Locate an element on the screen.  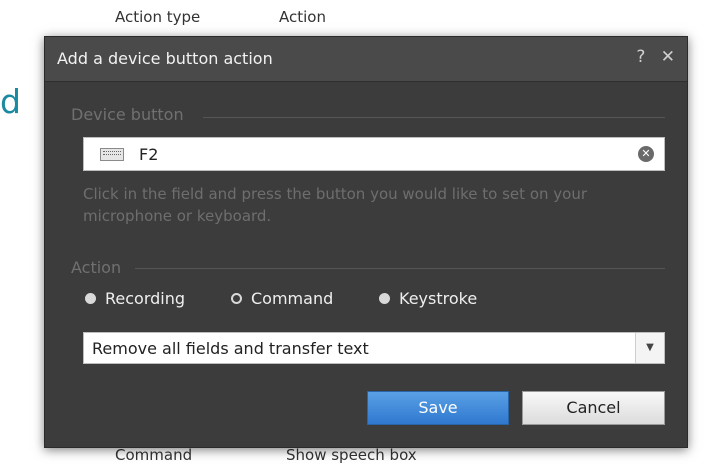
close-icon: ✕ is located at coordinates (668, 57).